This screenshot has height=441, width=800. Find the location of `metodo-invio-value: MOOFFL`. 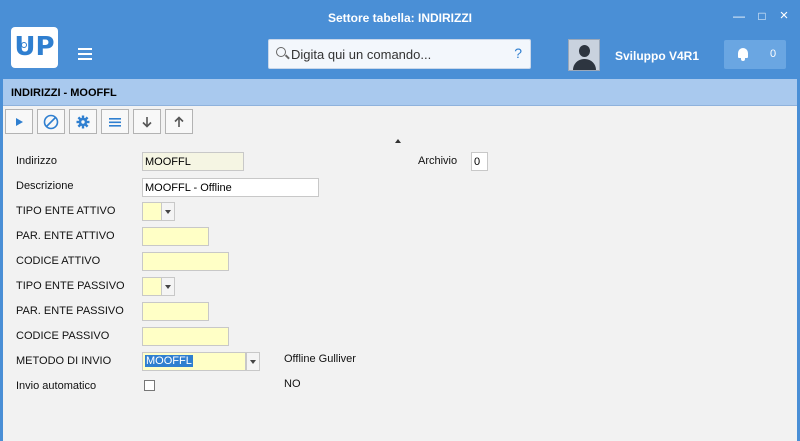

metodo-invio-value: MOOFFL is located at coordinates (169, 361).